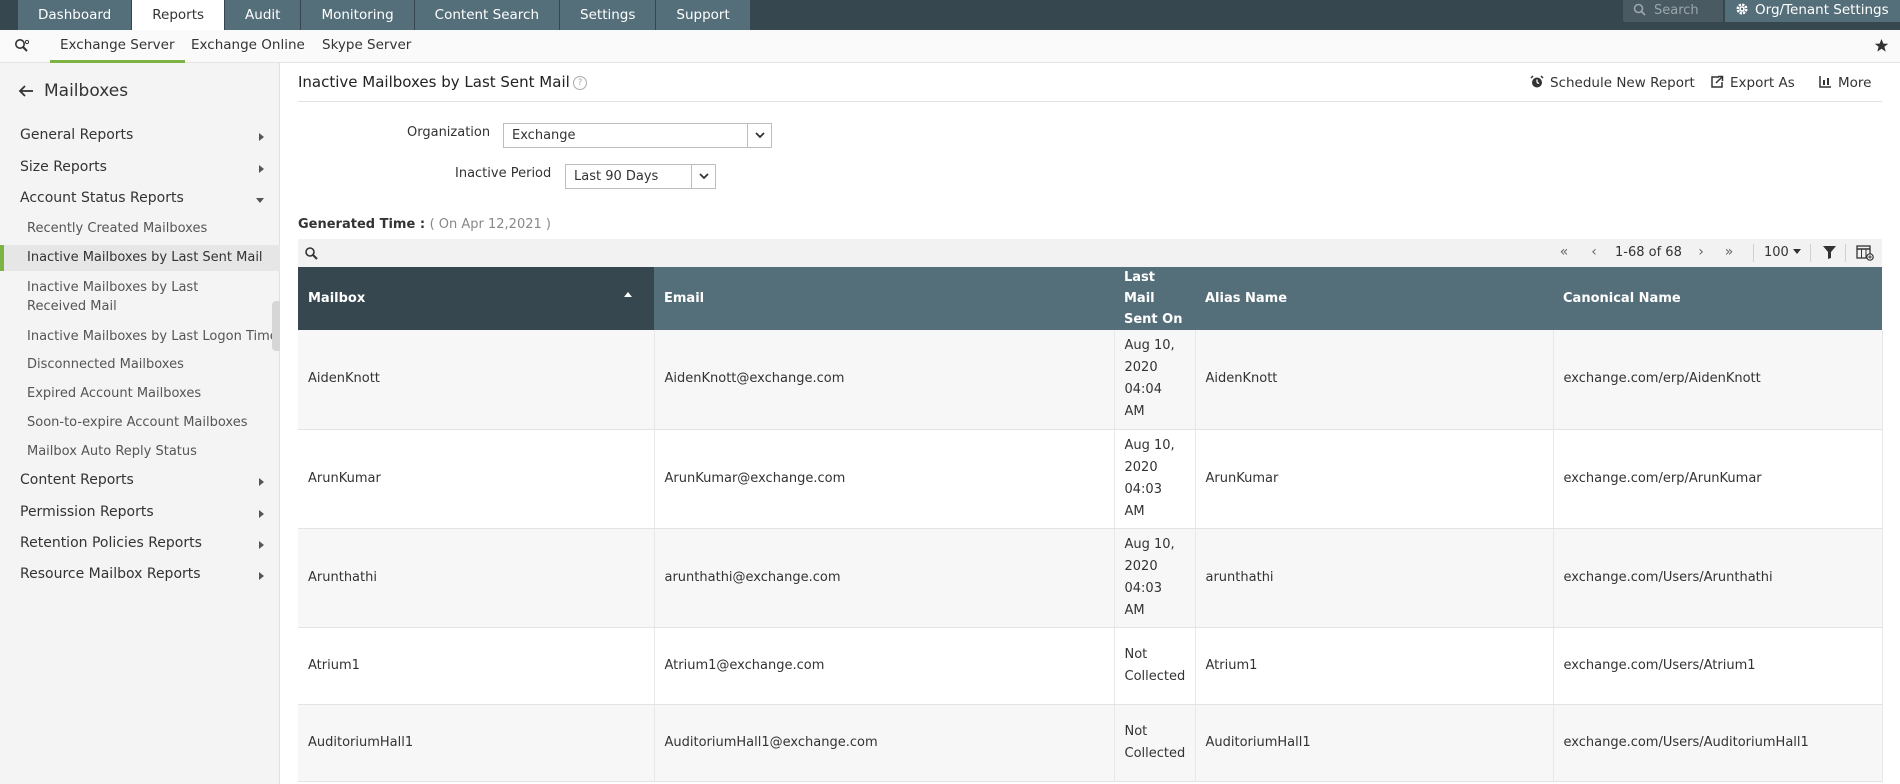  What do you see at coordinates (87, 512) in the screenshot?
I see `group-label: Permission Reports` at bounding box center [87, 512].